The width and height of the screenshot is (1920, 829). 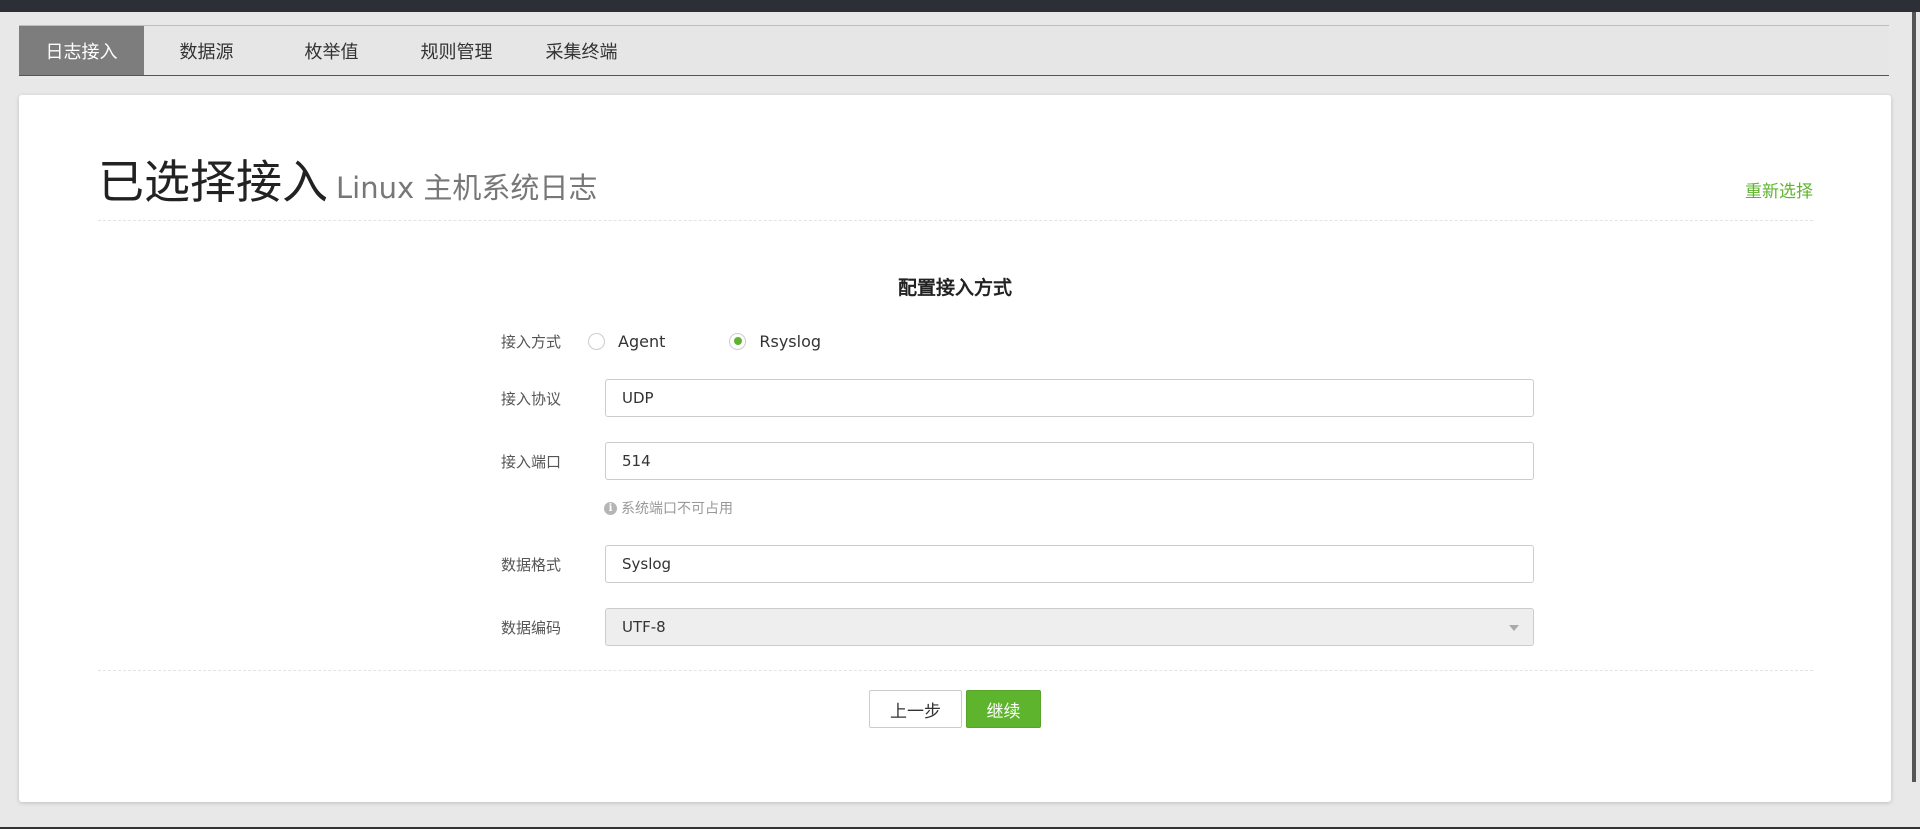 I want to click on encoding-label: 数据编码, so click(x=531, y=627).